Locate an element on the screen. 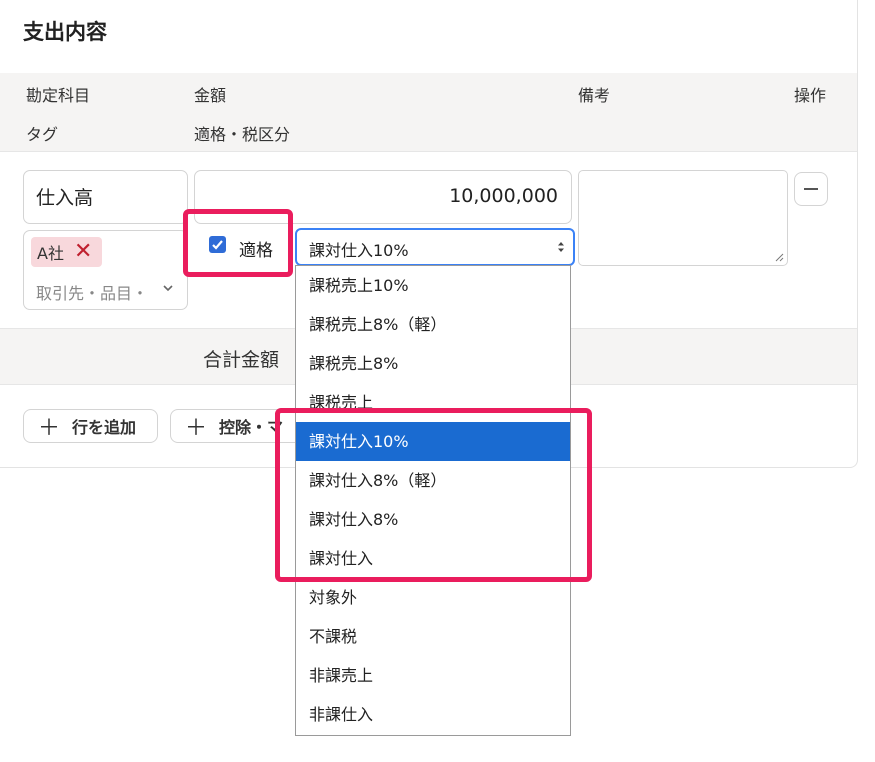  tag-placeholder: 取引先・品目・ is located at coordinates (92, 293).